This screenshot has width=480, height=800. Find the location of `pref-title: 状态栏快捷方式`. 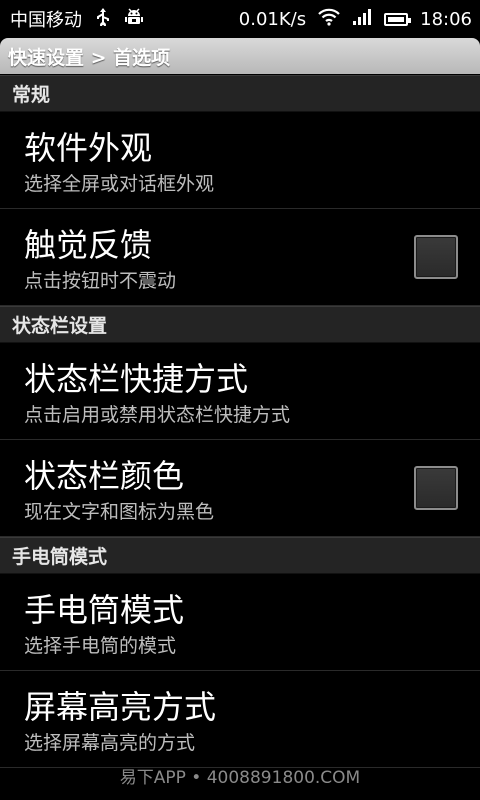

pref-title: 状态栏快捷方式 is located at coordinates (136, 379).